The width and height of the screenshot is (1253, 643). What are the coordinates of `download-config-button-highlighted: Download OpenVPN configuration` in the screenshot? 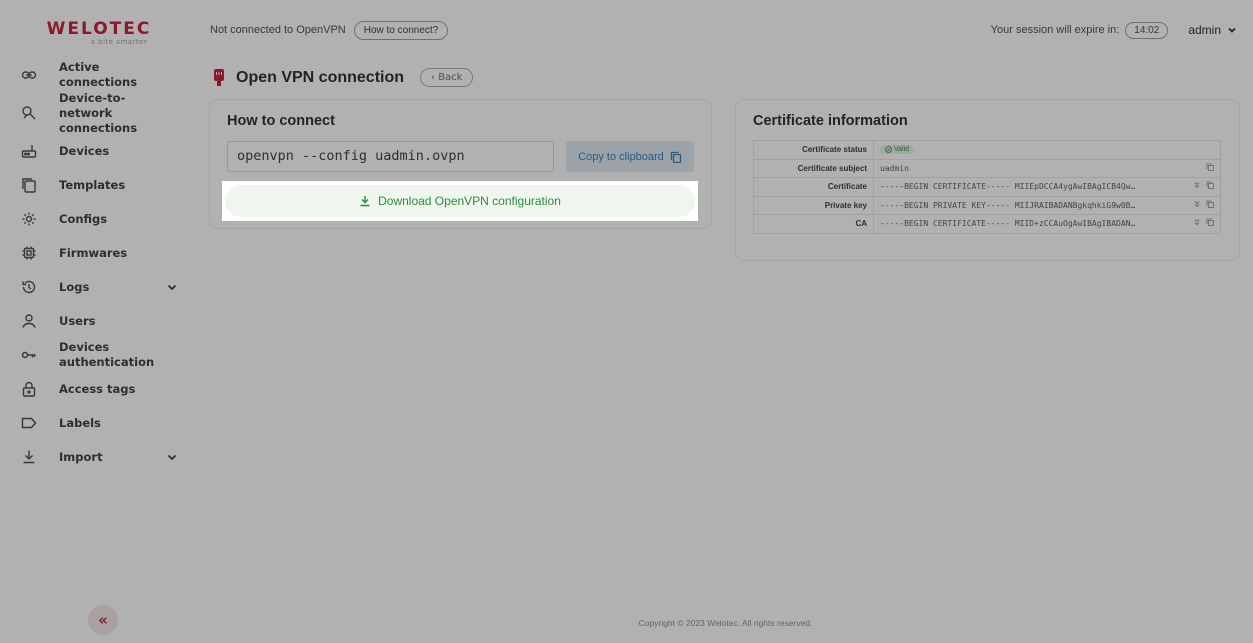 It's located at (460, 201).